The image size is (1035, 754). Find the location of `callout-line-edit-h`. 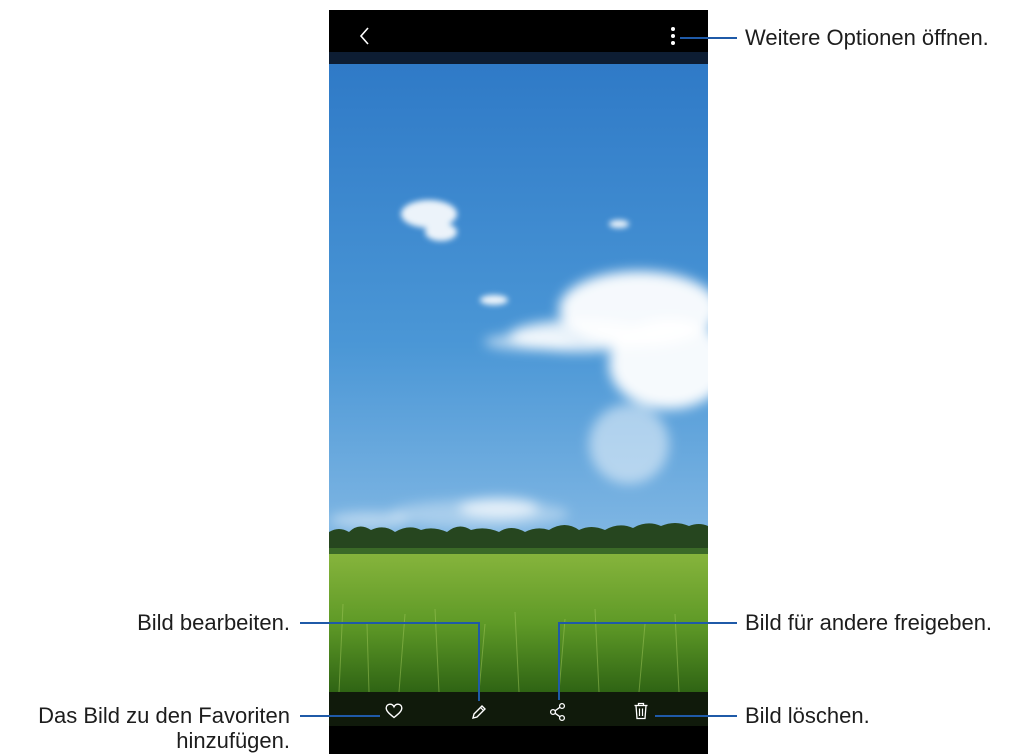

callout-line-edit-h is located at coordinates (390, 623).